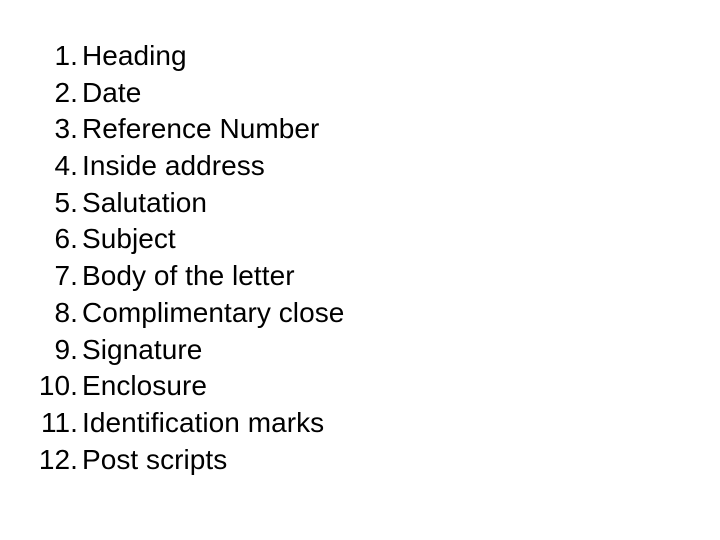 Image resolution: width=720 pixels, height=540 pixels. Describe the element at coordinates (66, 202) in the screenshot. I see `list-item-marker: 5.` at that location.